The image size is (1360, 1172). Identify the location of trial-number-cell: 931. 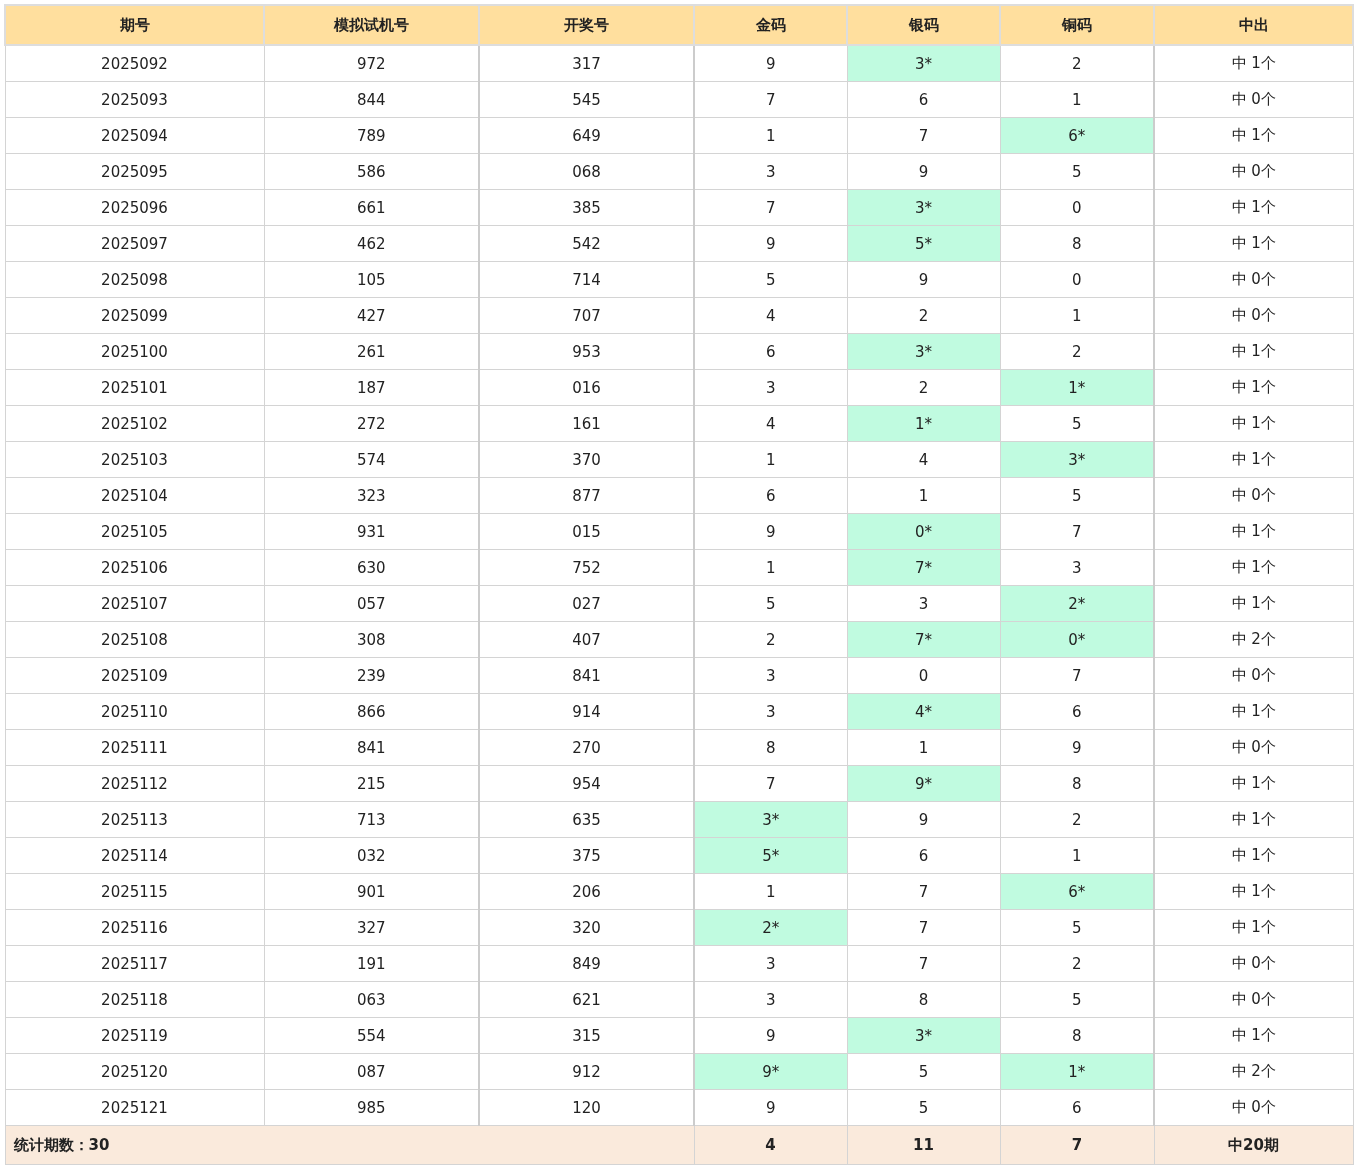
(371, 531).